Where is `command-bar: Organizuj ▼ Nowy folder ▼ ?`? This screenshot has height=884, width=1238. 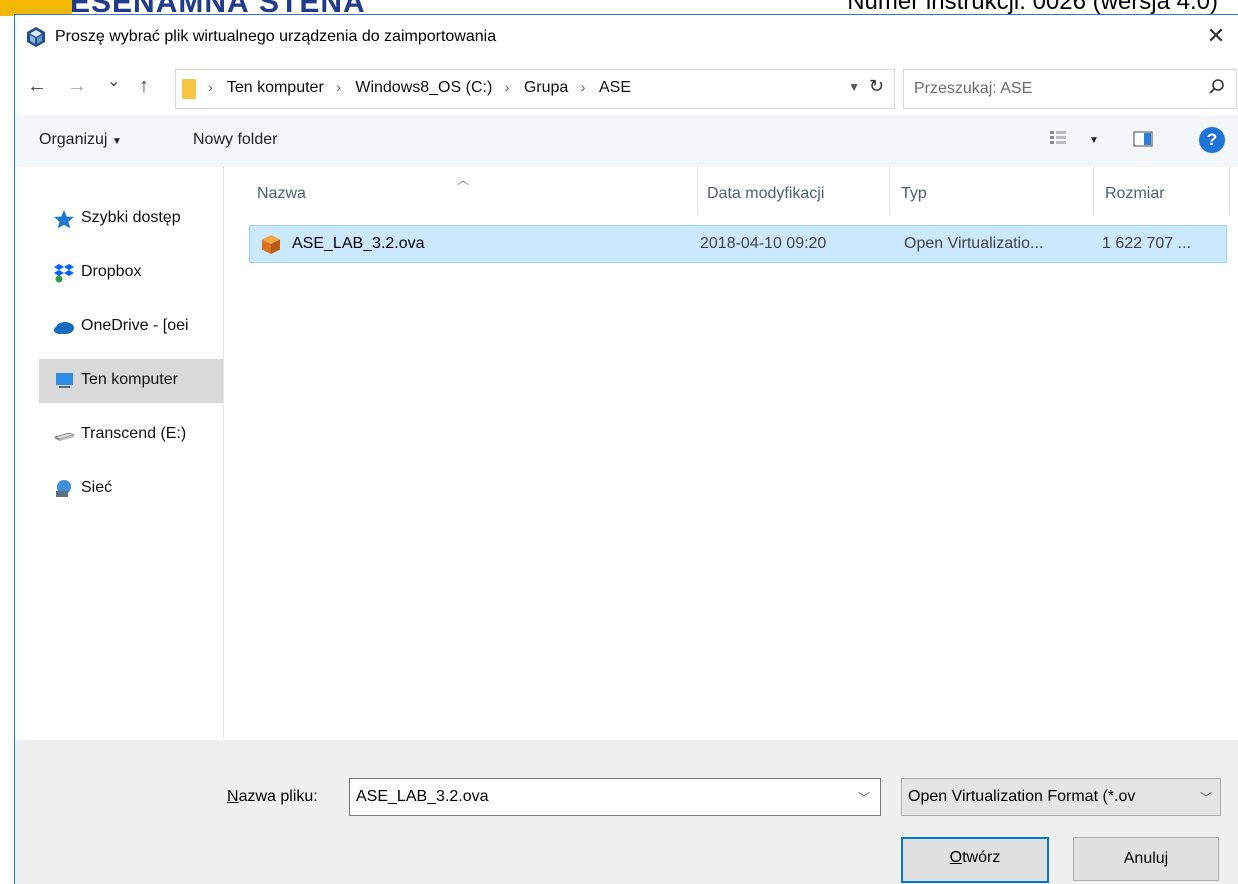
command-bar: Organizuj ▼ Nowy folder ▼ ? is located at coordinates (626, 141).